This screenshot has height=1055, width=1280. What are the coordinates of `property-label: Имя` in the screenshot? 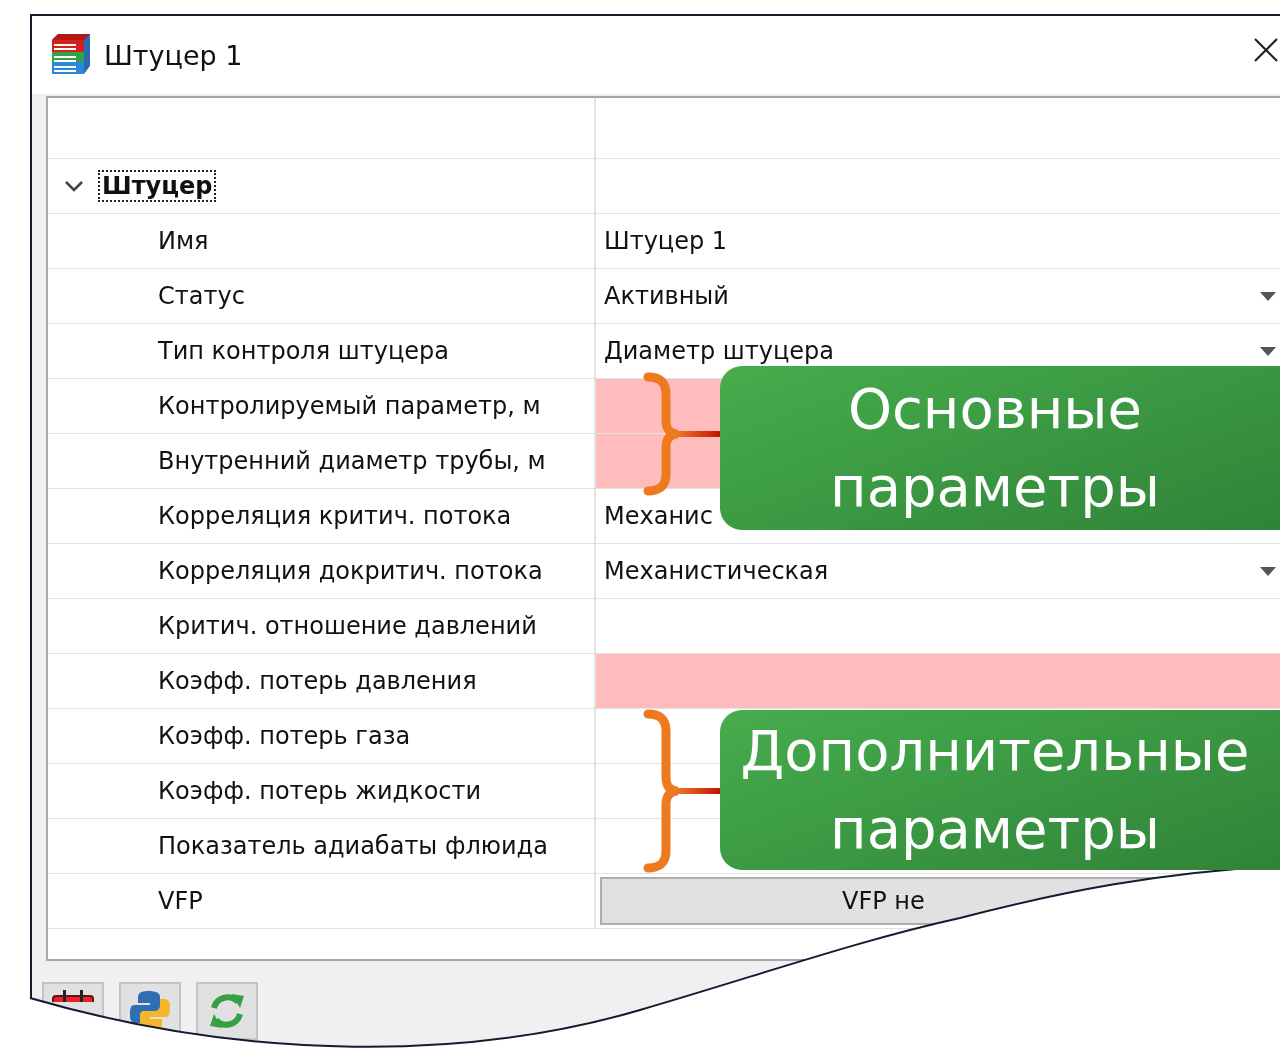 It's located at (183, 241).